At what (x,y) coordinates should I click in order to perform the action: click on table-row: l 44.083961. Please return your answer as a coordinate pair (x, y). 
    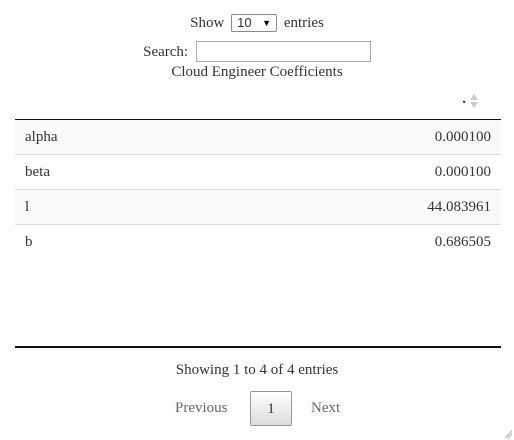
    Looking at the image, I should click on (258, 207).